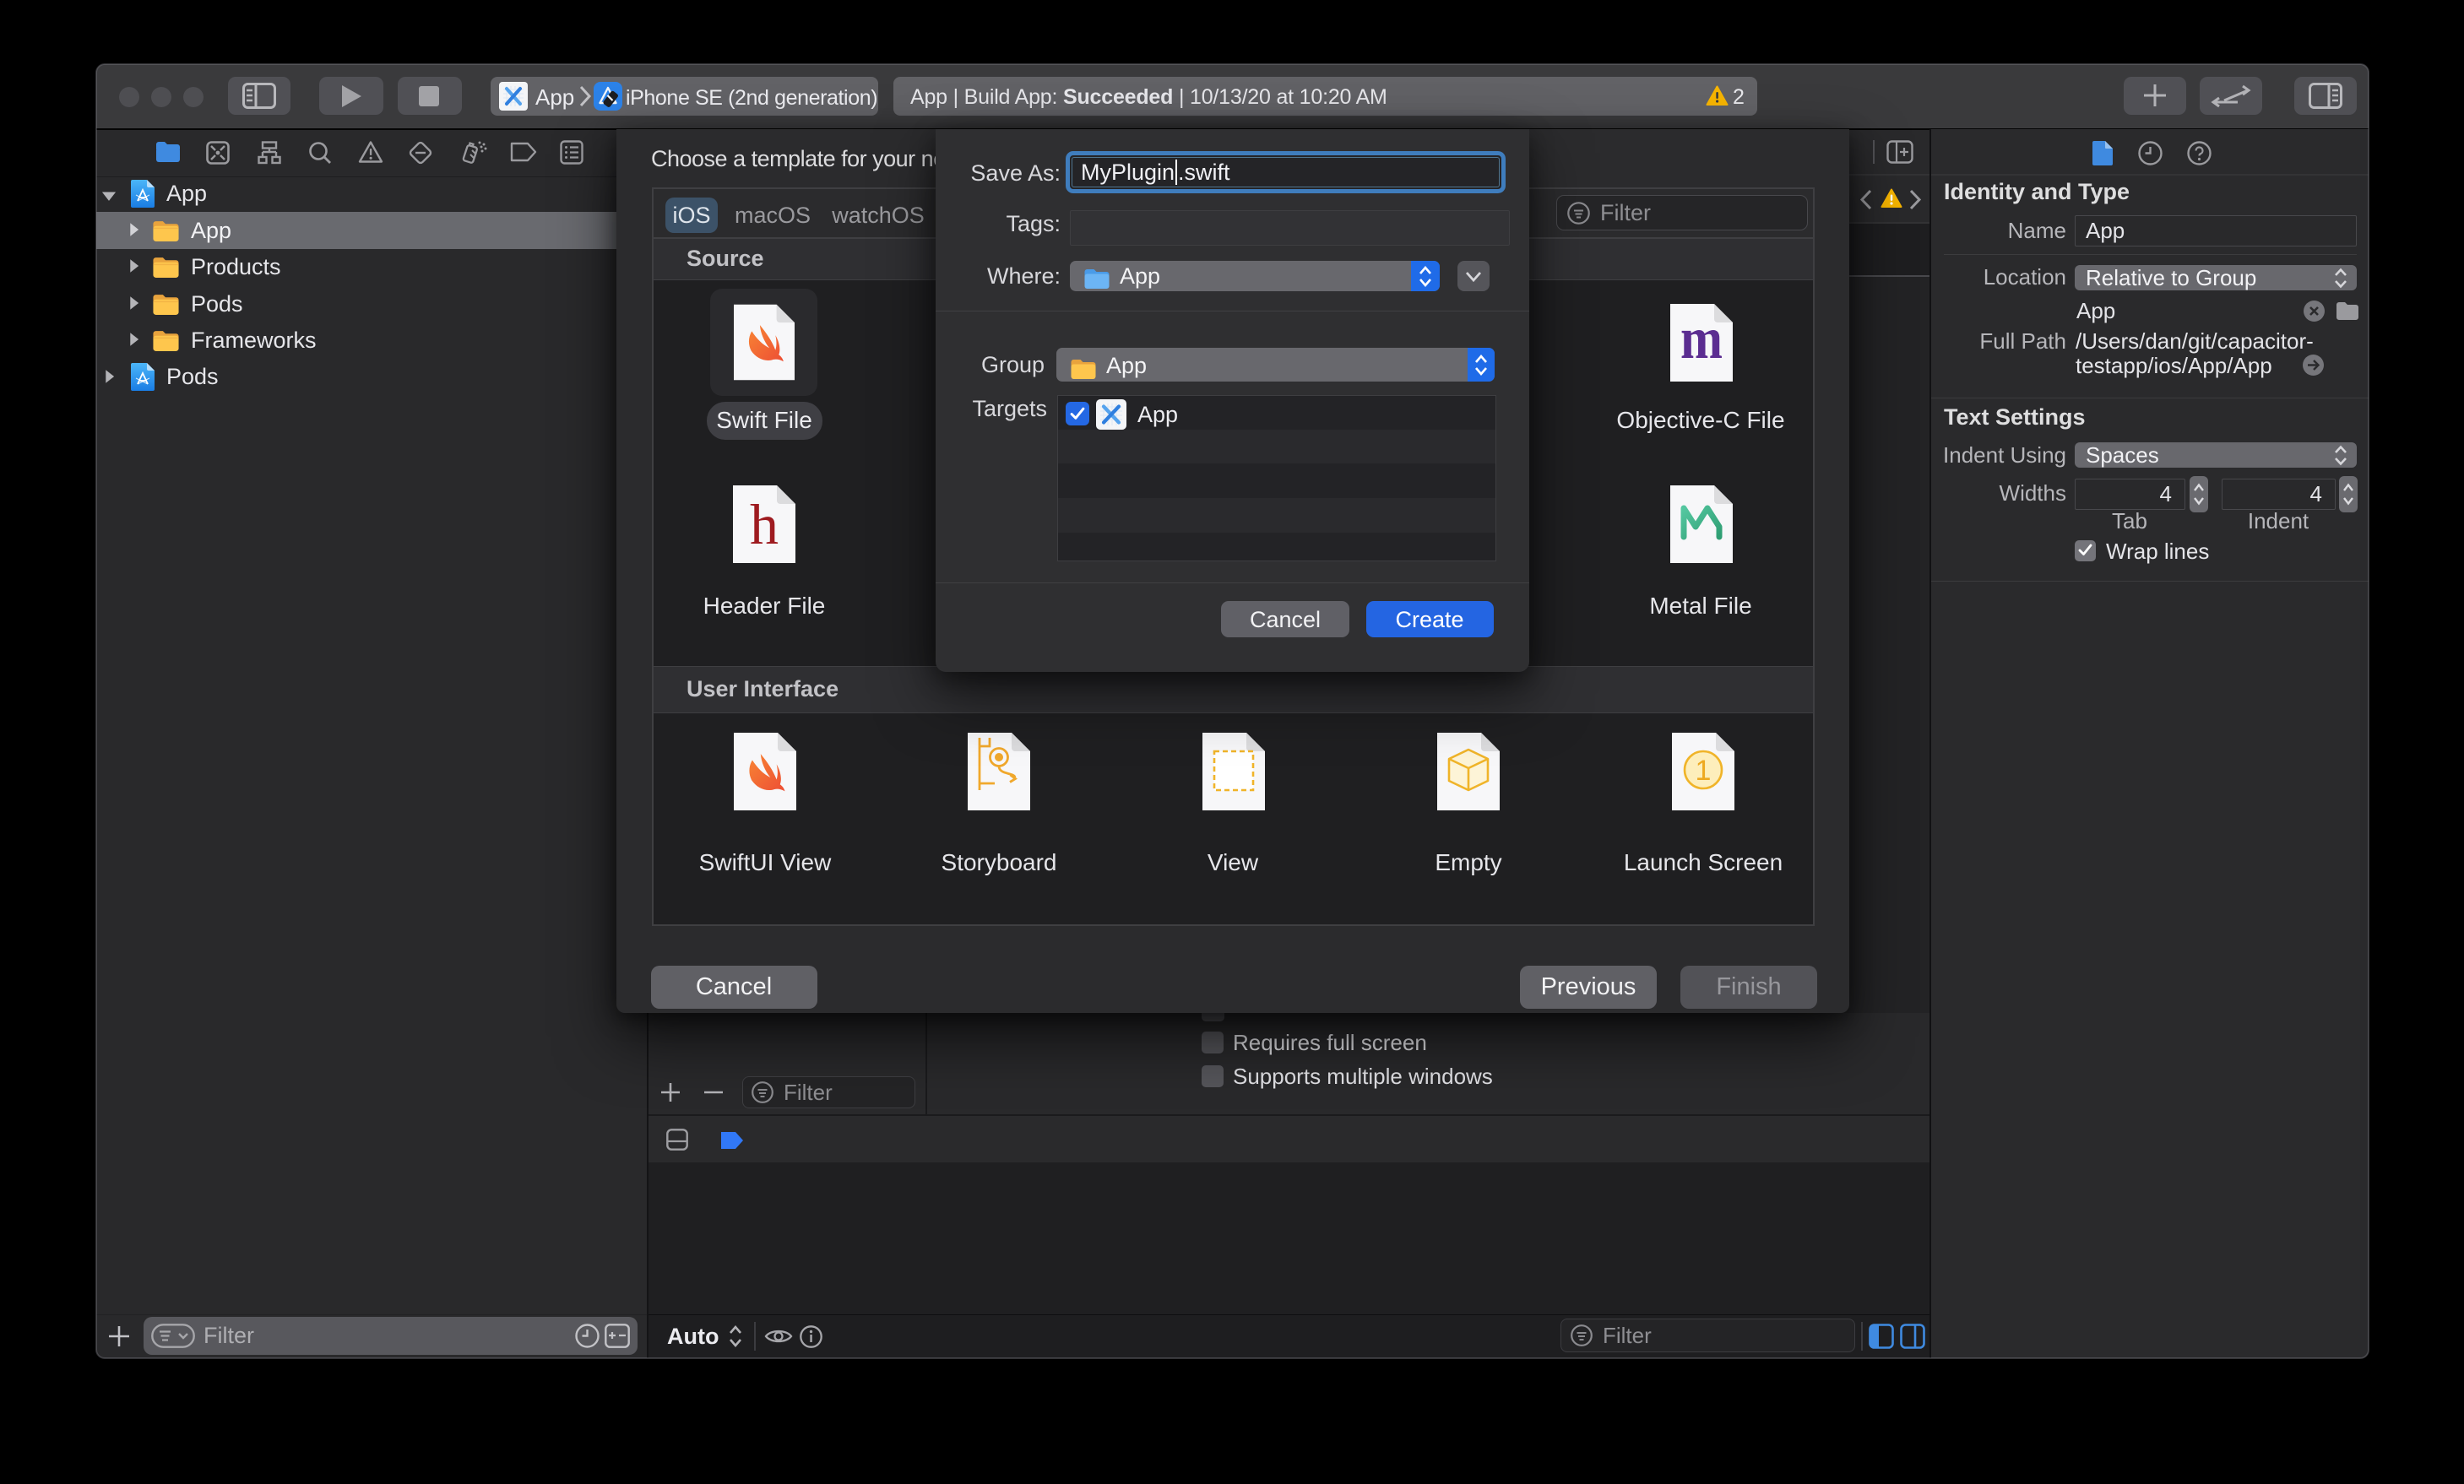  What do you see at coordinates (1704, 771) in the screenshot?
I see `svg-text: 1` at bounding box center [1704, 771].